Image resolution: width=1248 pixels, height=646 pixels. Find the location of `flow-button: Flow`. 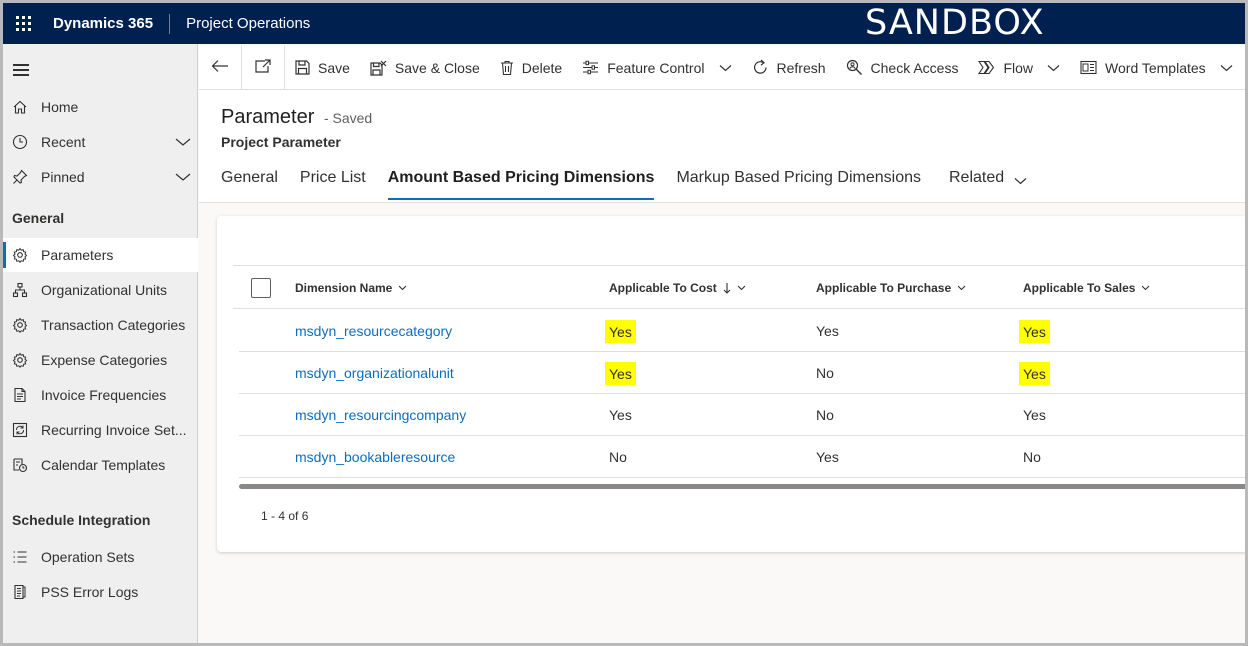

flow-button: Flow is located at coordinates (1019, 68).